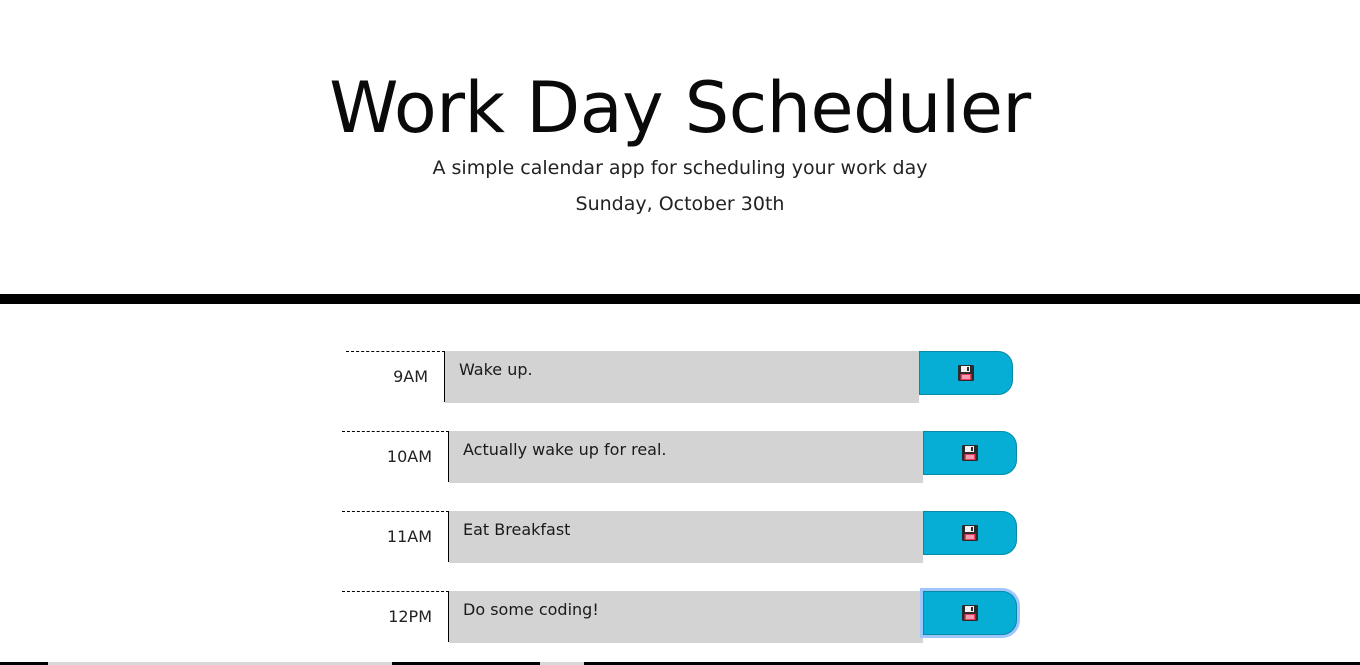 The image size is (1360, 665). I want to click on time-block-row: 9AM Wake up., so click(681, 377).